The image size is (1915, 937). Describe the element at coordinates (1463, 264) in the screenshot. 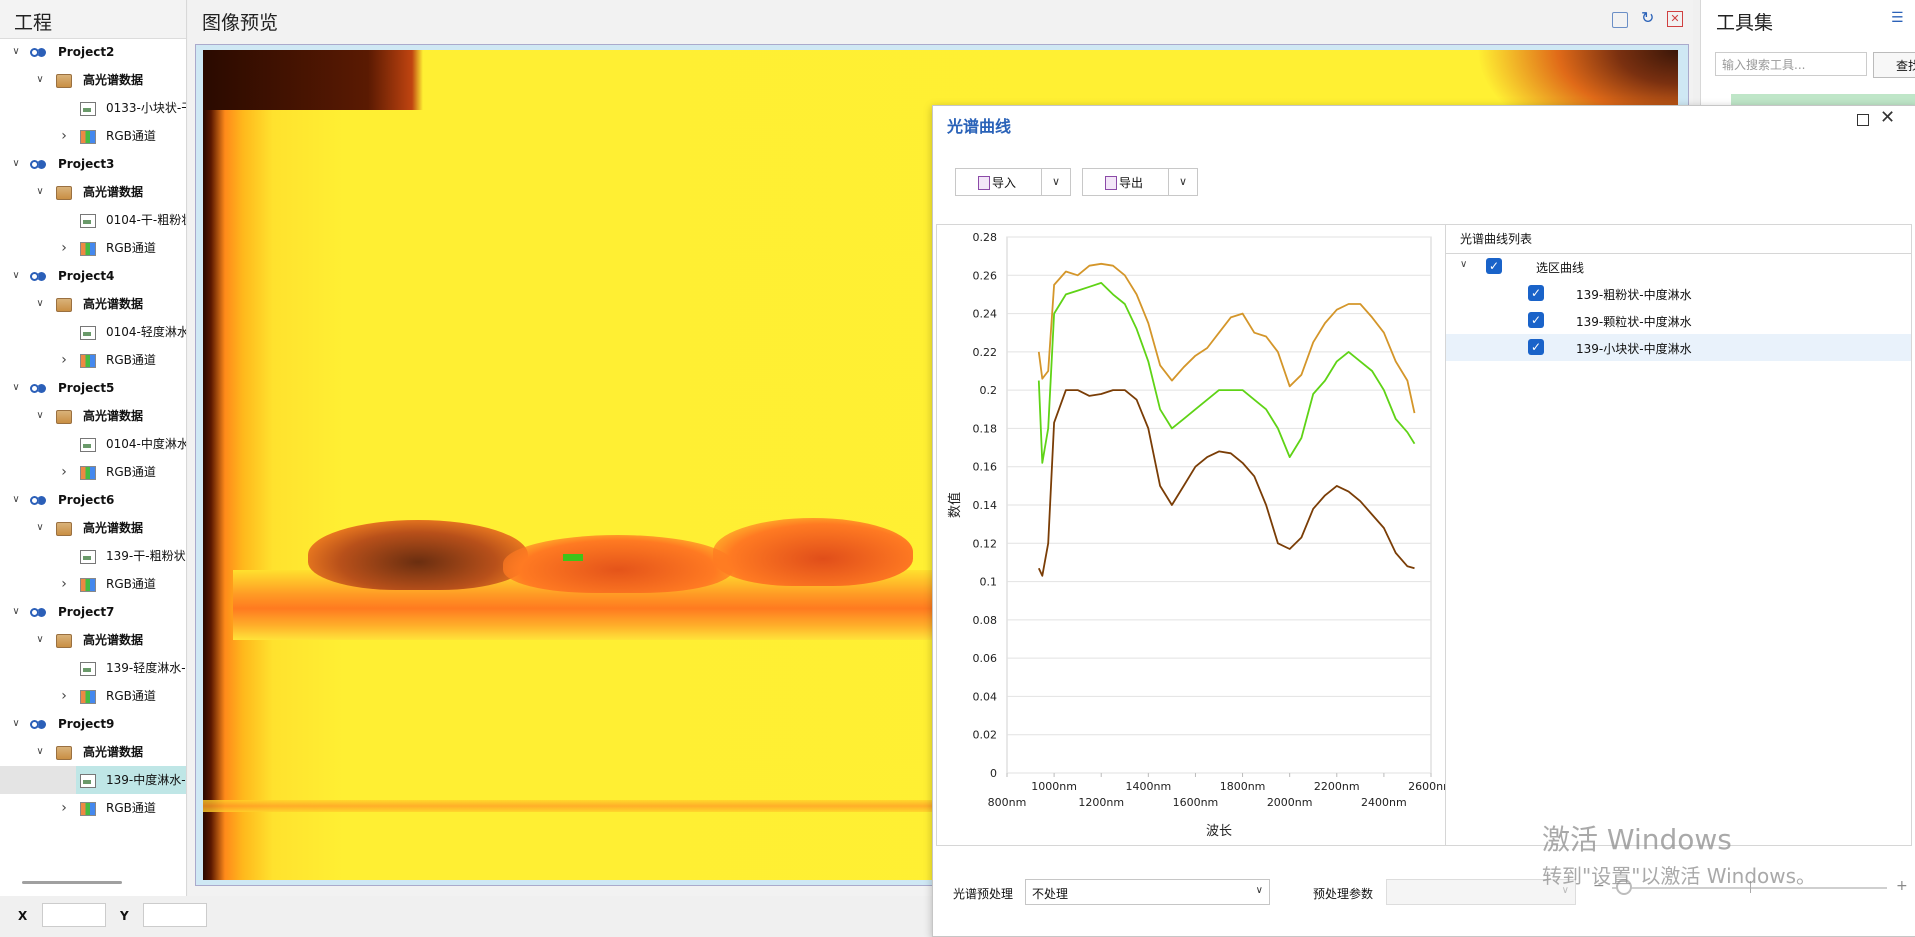

I see `group-chevron-down-icon: ∨` at that location.